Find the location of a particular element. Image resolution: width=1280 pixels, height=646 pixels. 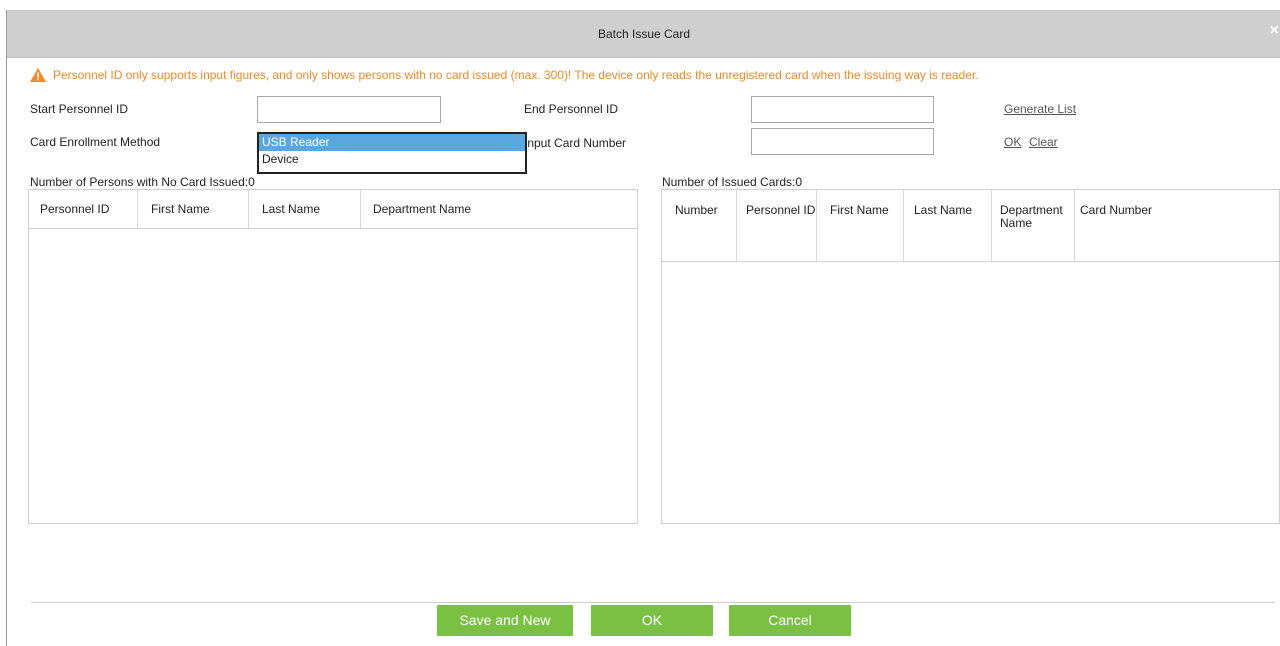

clear-link: Clear is located at coordinates (1043, 142).